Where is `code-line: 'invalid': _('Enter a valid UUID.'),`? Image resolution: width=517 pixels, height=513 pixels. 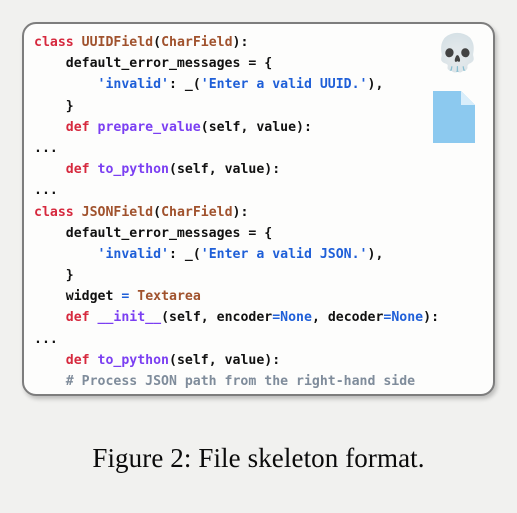 code-line: 'invalid': _('Enter a valid UUID.'), is located at coordinates (261, 84).